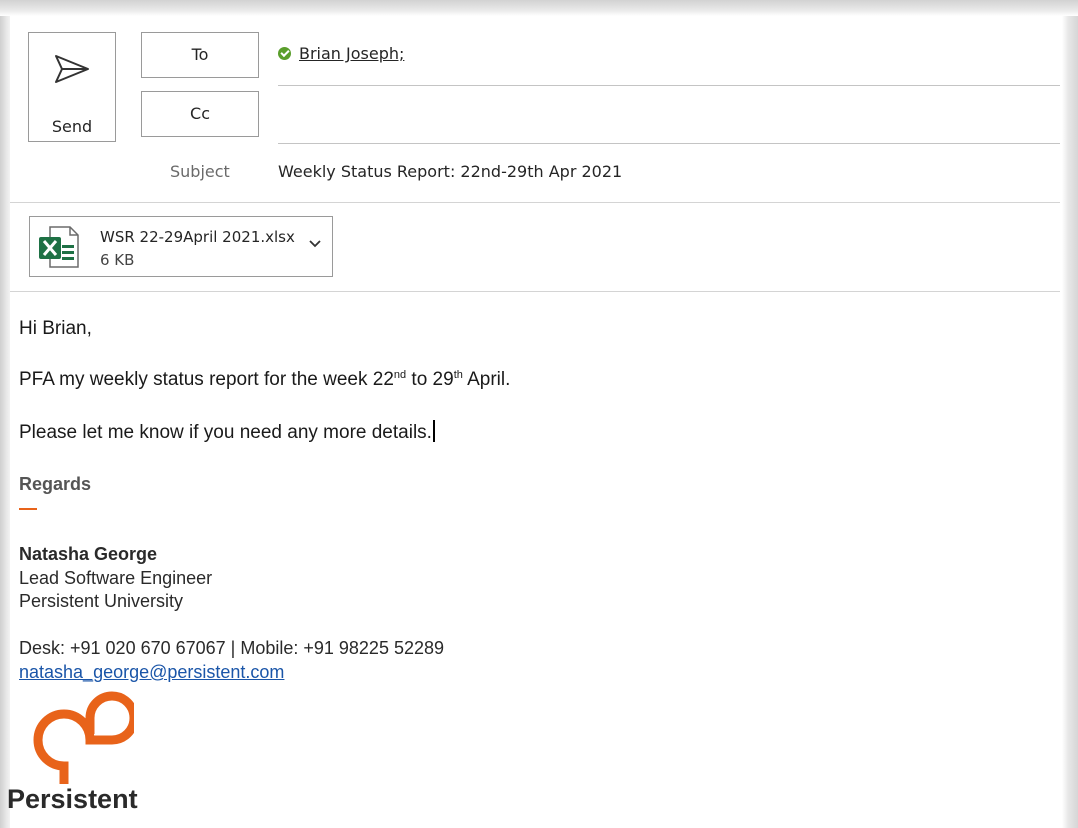  I want to click on cc-field, so click(669, 116).